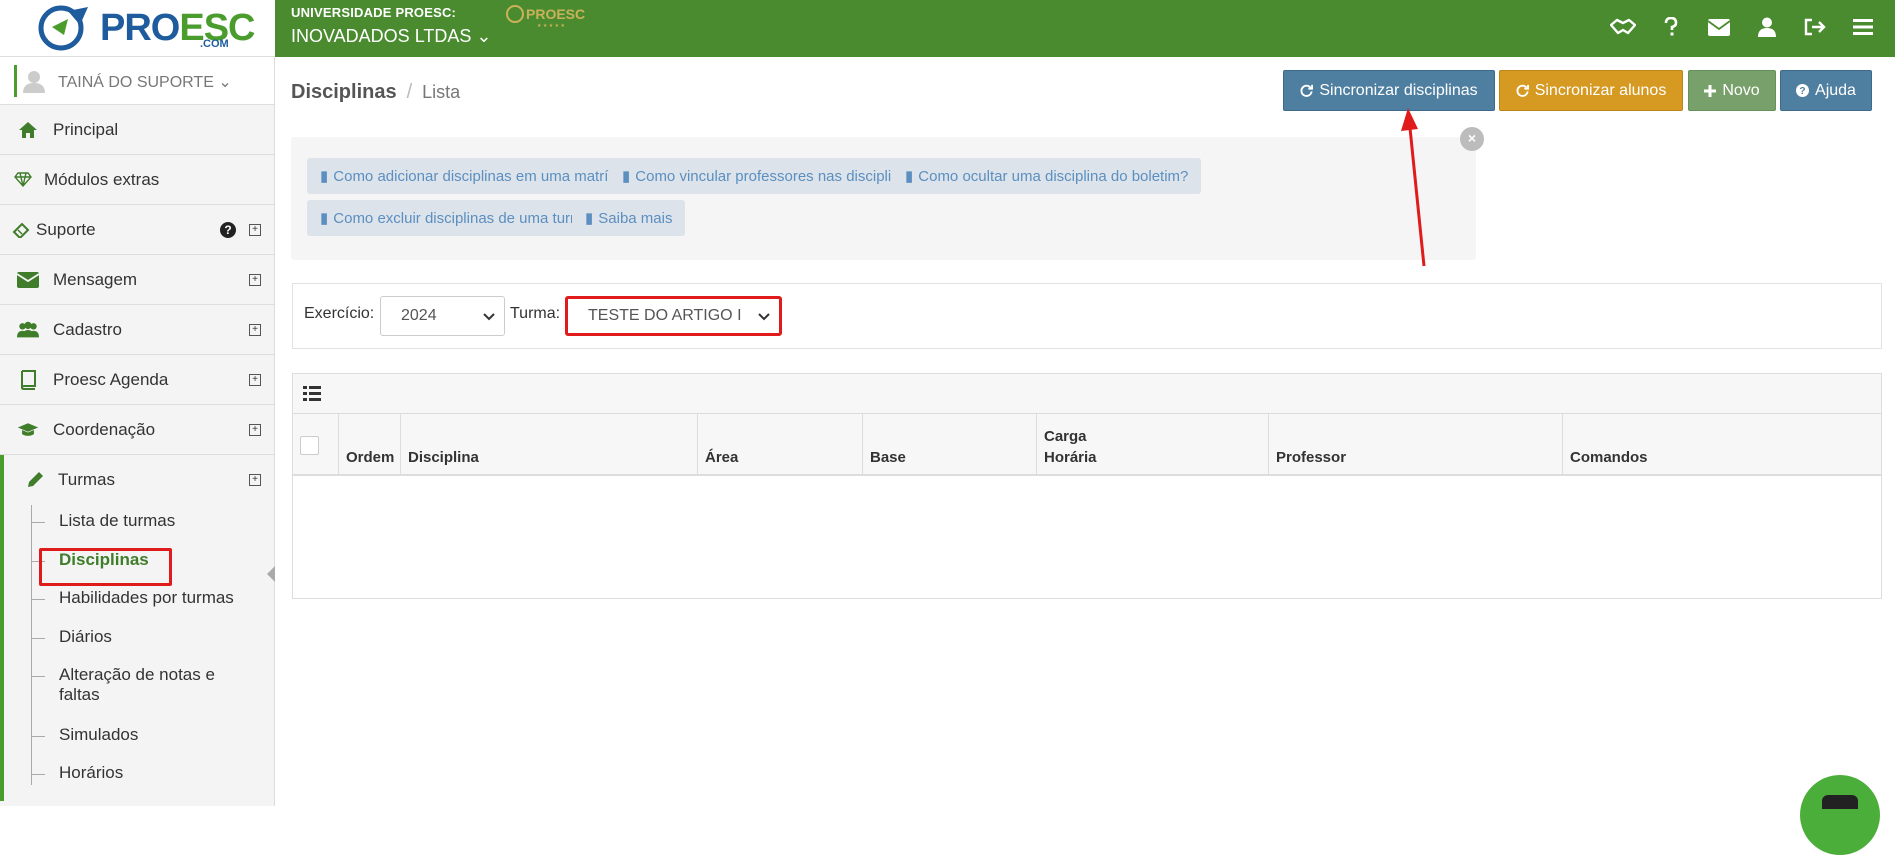 The image size is (1895, 855). I want to click on select-all-checkbox, so click(309, 445).